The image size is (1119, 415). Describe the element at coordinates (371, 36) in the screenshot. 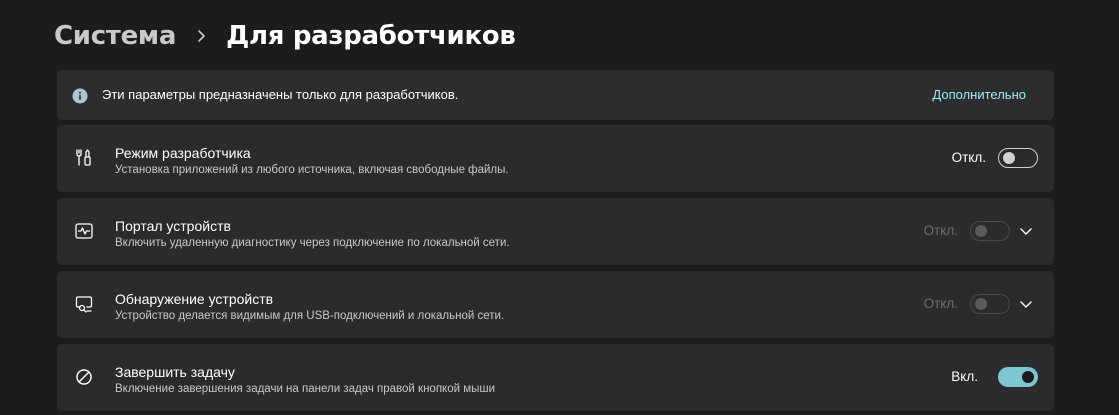

I see `page-title: Для разработчиков` at that location.